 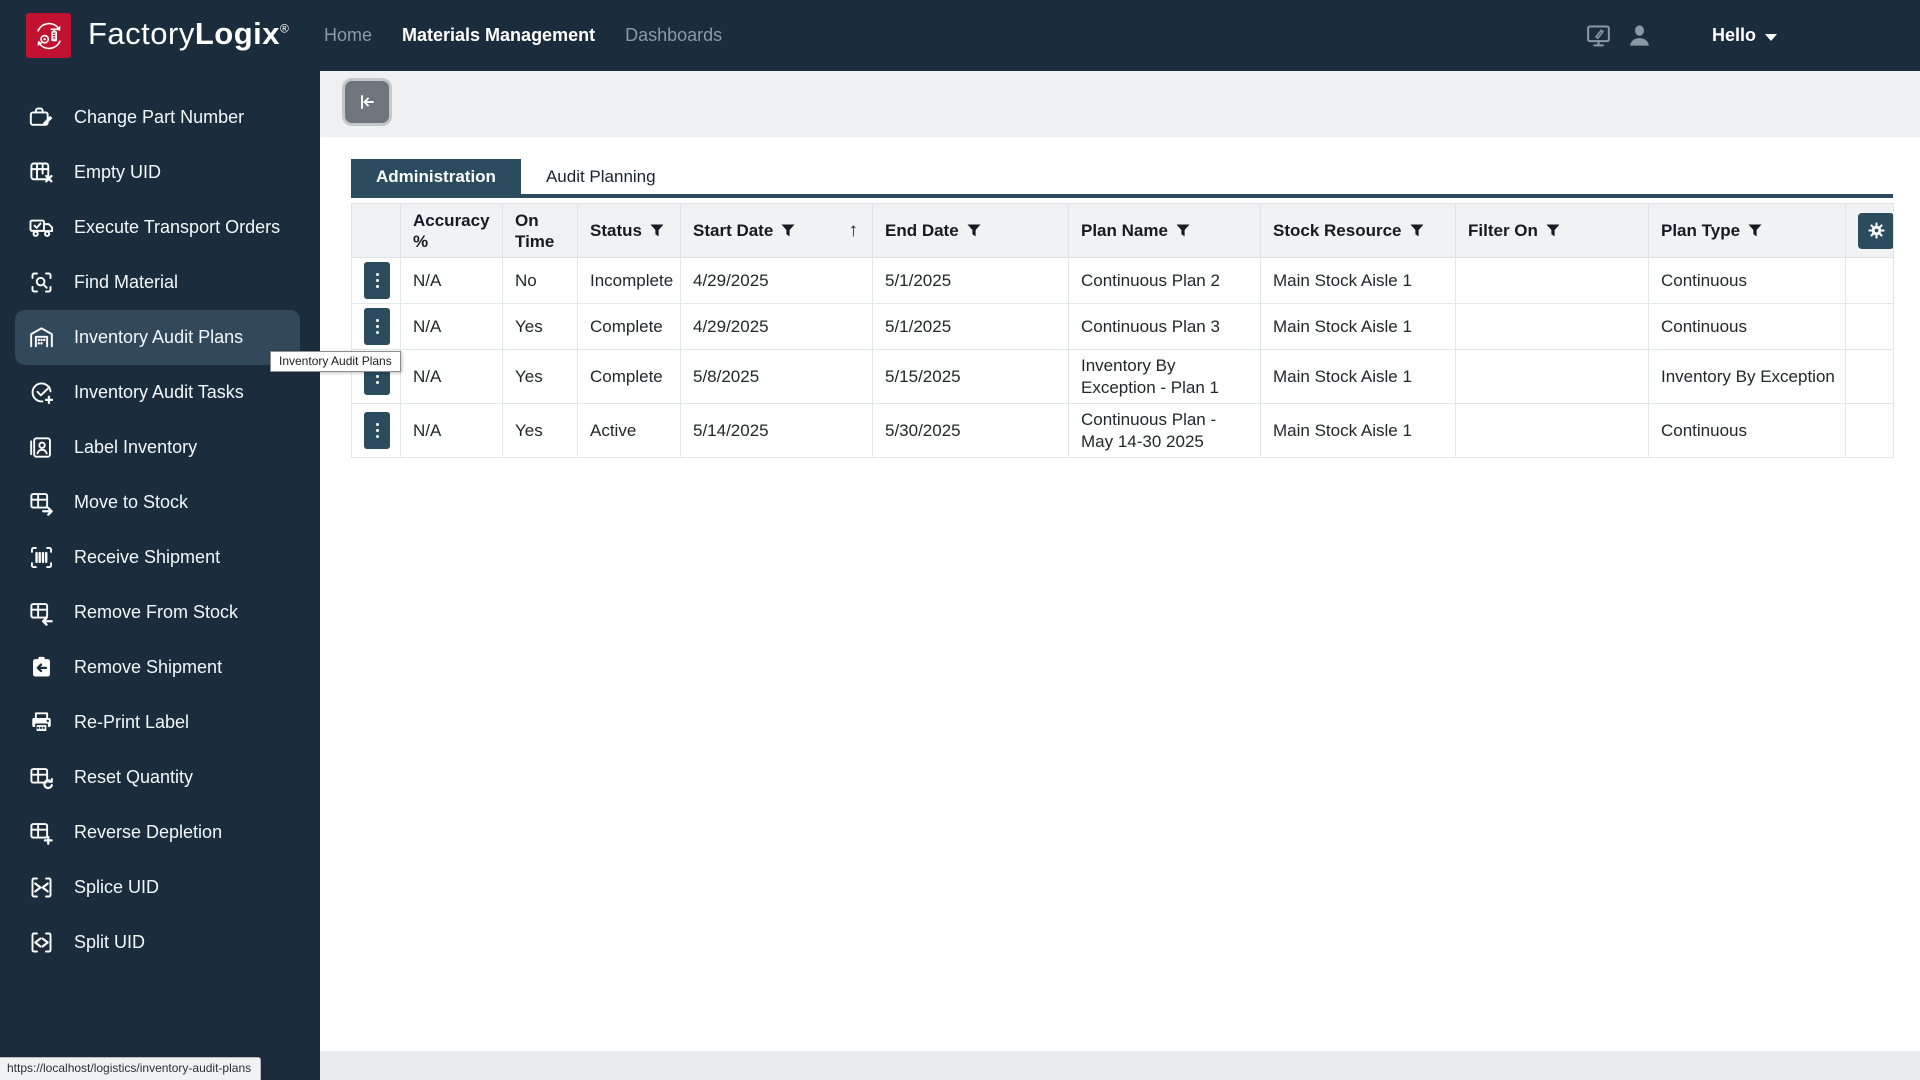 What do you see at coordinates (41, 832) in the screenshot?
I see `grid-plus-icon` at bounding box center [41, 832].